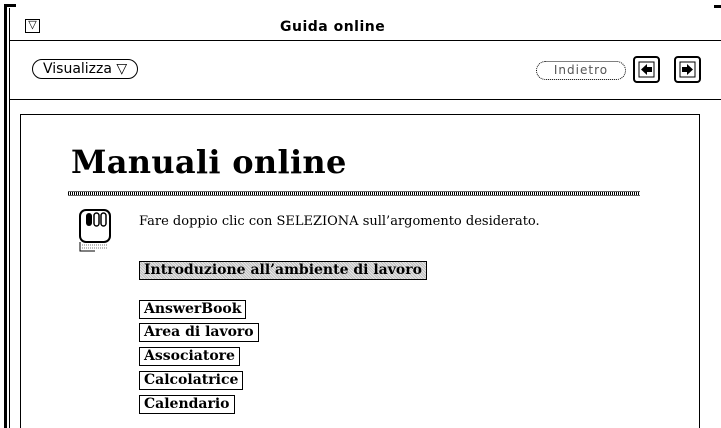  I want to click on topic-link: AnswerBook, so click(193, 309).